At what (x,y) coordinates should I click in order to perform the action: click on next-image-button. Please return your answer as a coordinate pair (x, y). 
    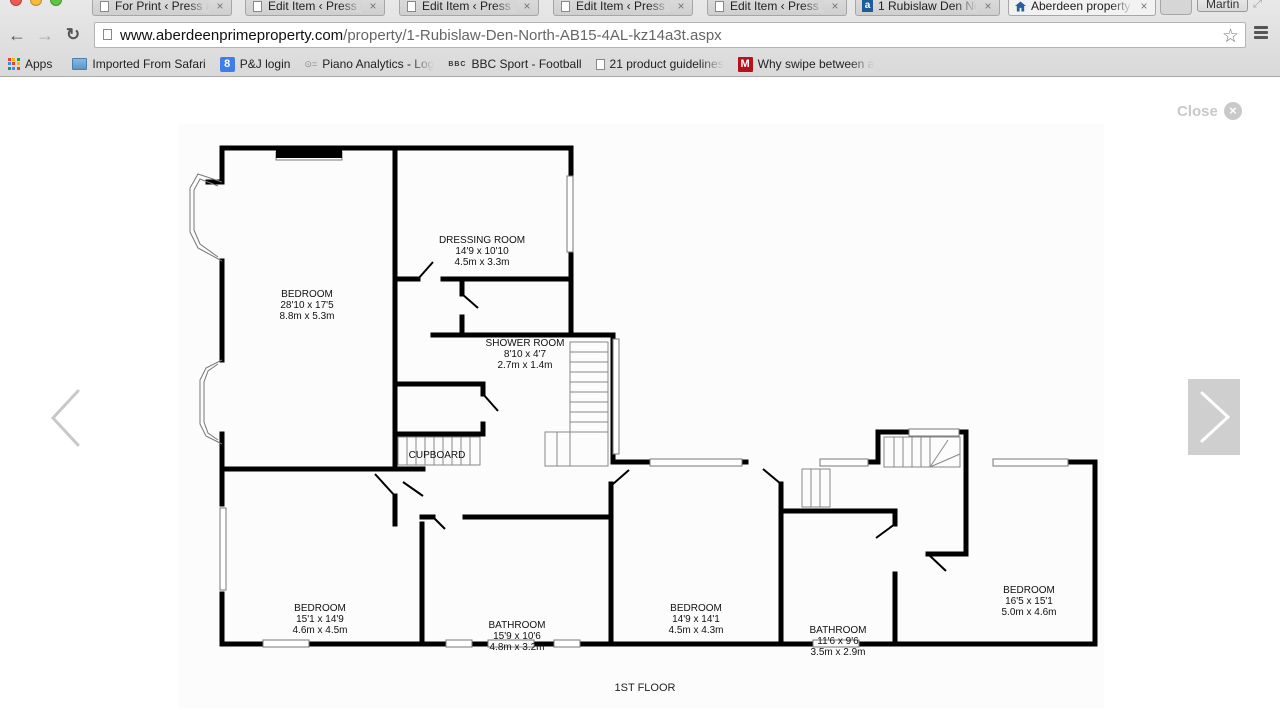
    Looking at the image, I should click on (1214, 417).